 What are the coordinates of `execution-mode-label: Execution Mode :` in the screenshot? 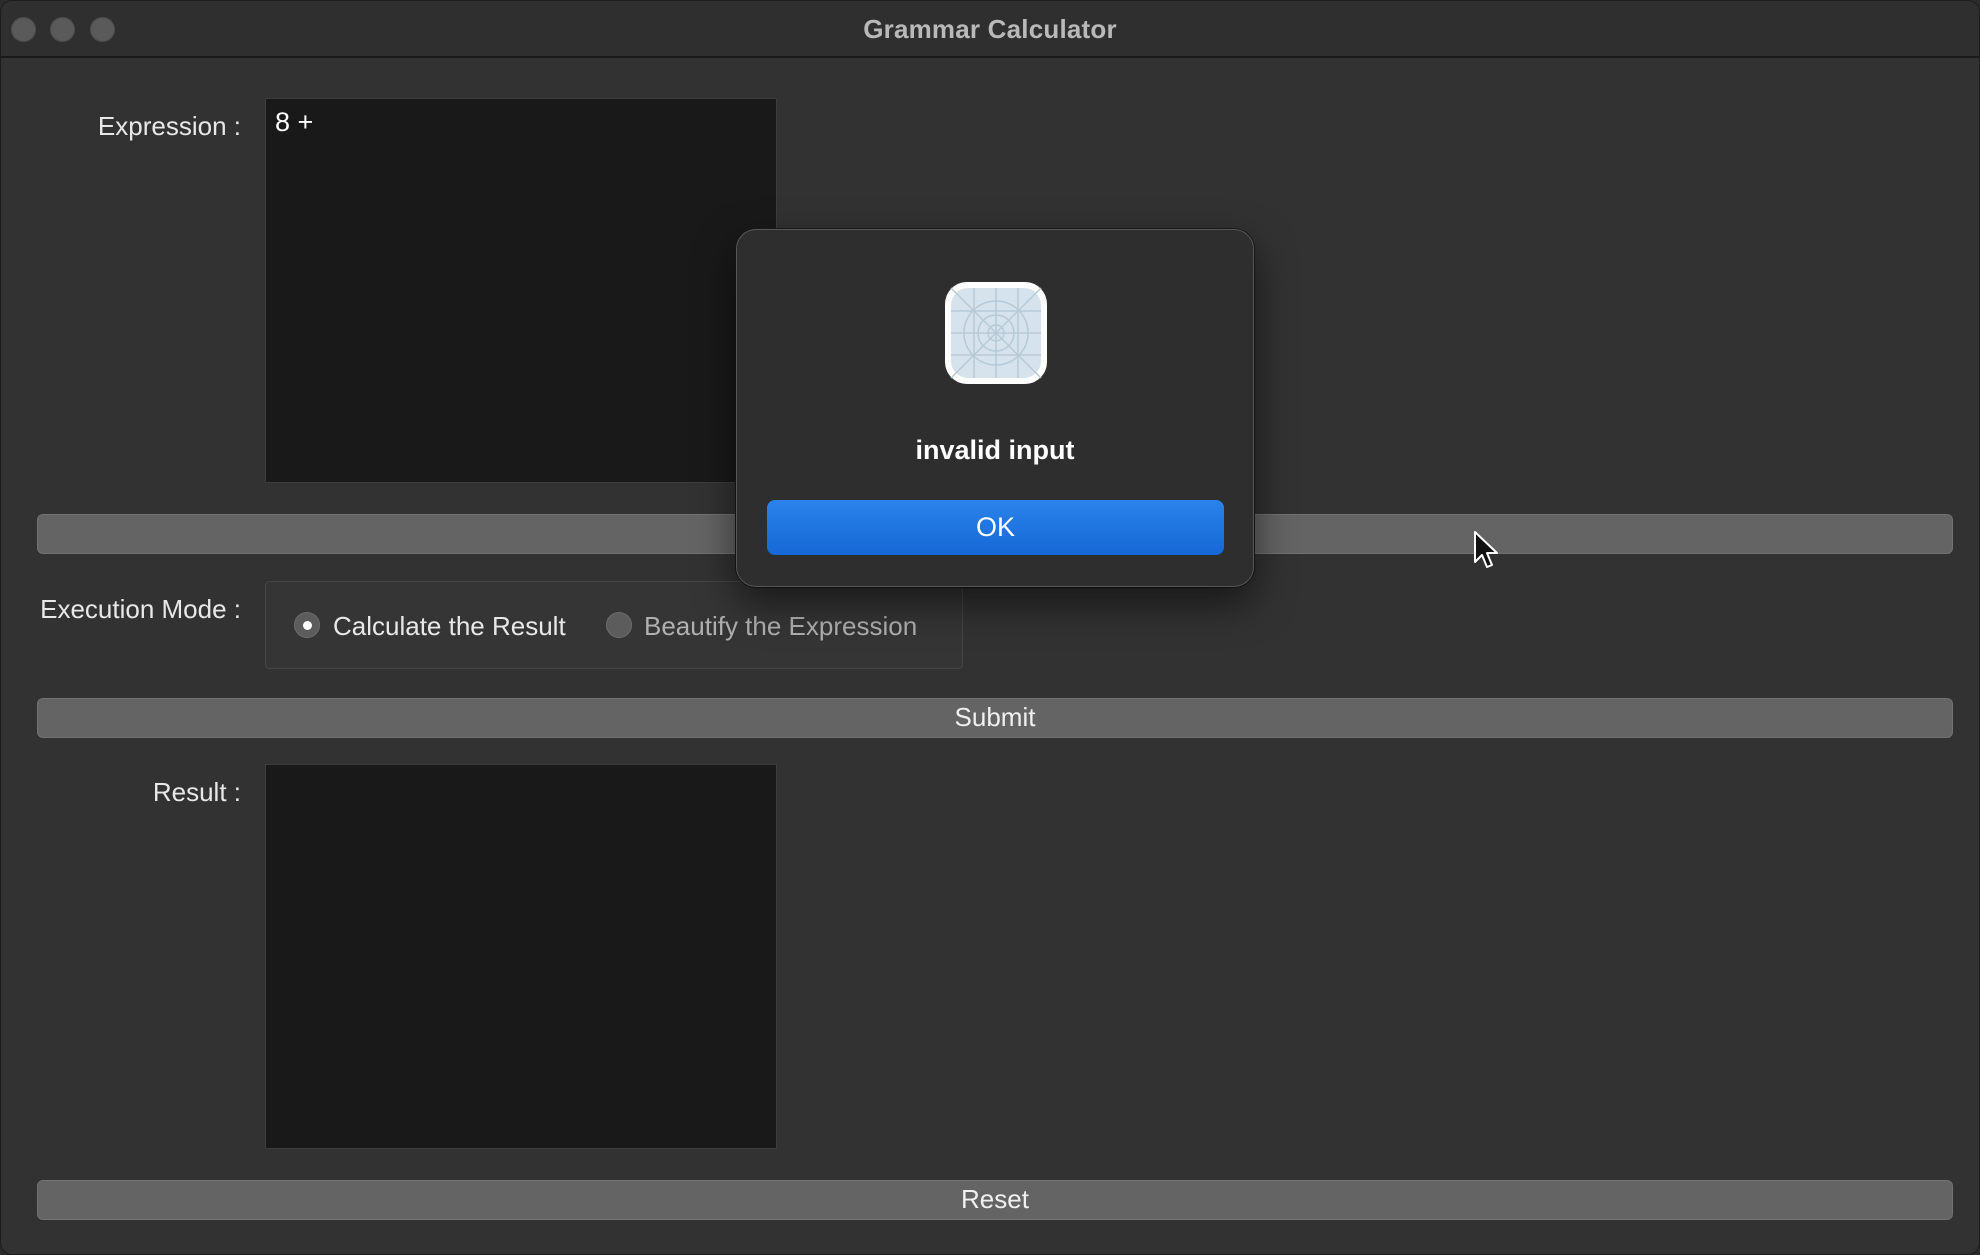 It's located at (140, 609).